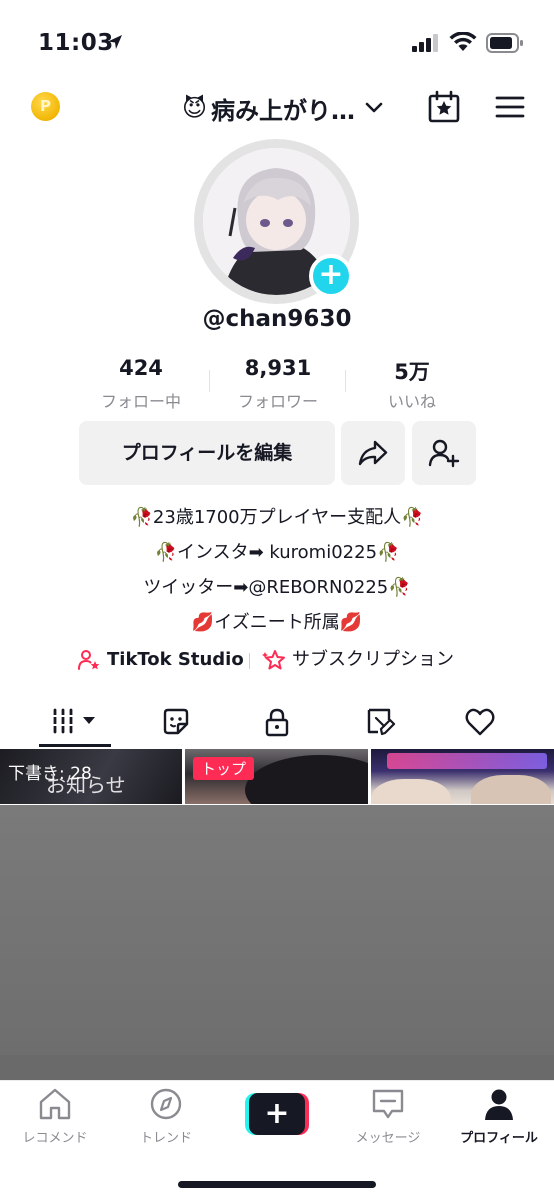  Describe the element at coordinates (388, 1104) in the screenshot. I see `message-icon` at that location.